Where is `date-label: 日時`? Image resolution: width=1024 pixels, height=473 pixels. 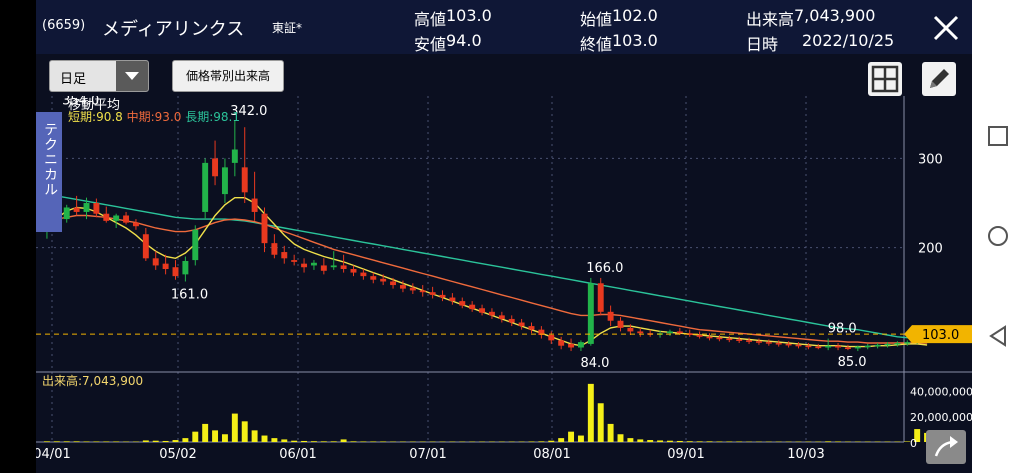
date-label: 日時 is located at coordinates (762, 44).